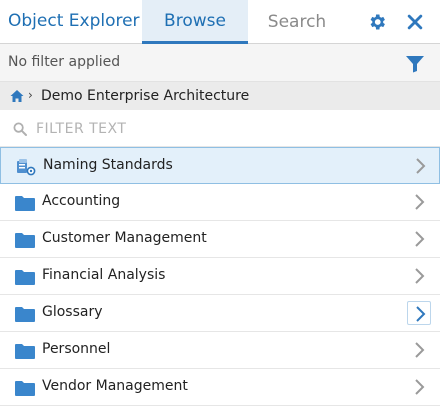  What do you see at coordinates (220, 350) in the screenshot?
I see `list-item: Personnel` at bounding box center [220, 350].